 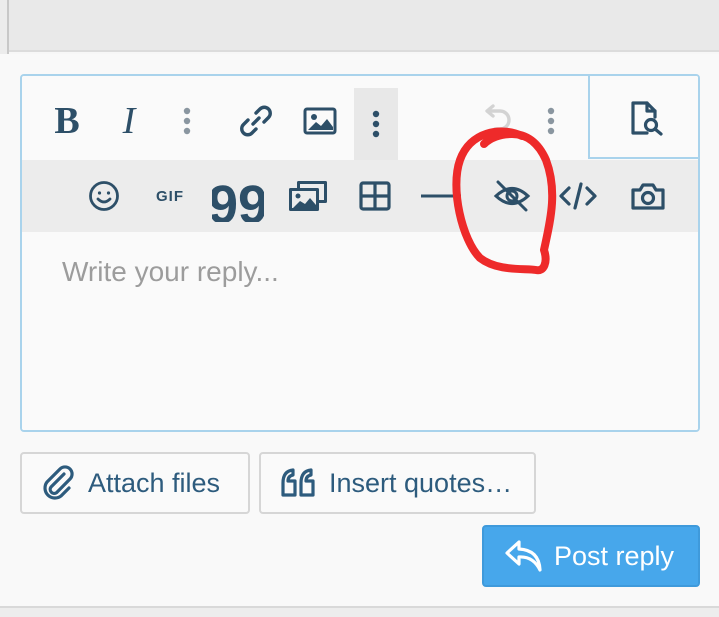 I want to click on more-text-options-button, so click(x=187, y=121).